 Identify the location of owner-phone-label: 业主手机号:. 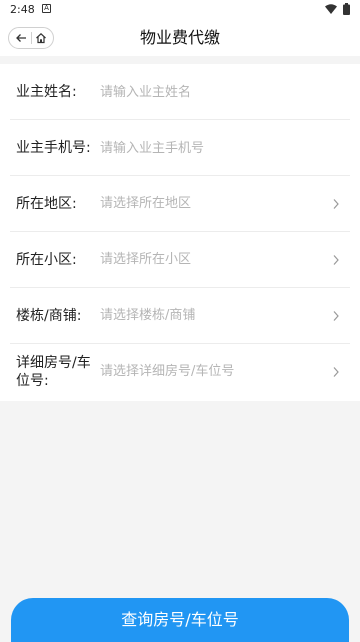
(53, 148).